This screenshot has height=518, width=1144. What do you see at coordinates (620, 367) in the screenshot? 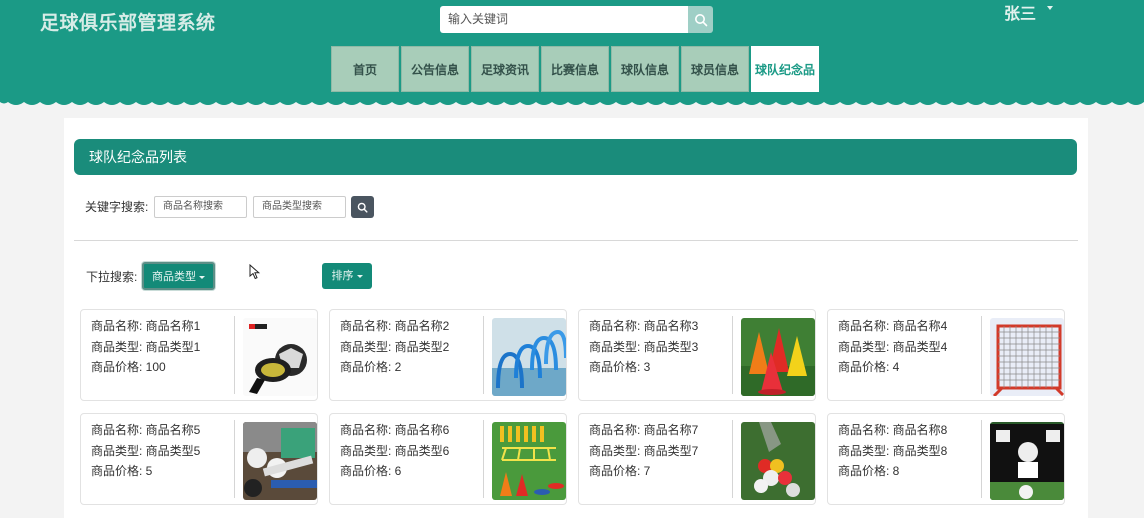
I see `product-price: 商品价格: 3` at bounding box center [620, 367].